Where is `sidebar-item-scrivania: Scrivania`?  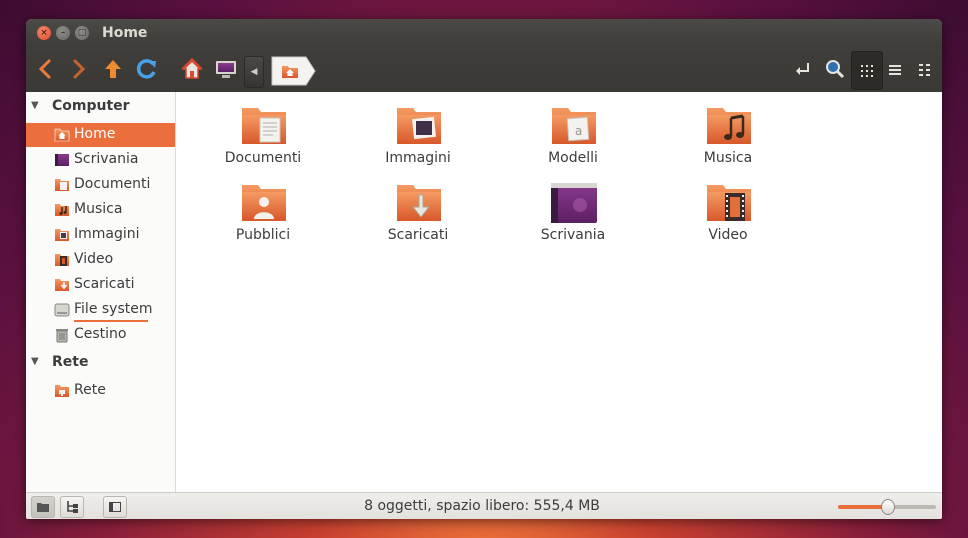 sidebar-item-scrivania: Scrivania is located at coordinates (100, 160).